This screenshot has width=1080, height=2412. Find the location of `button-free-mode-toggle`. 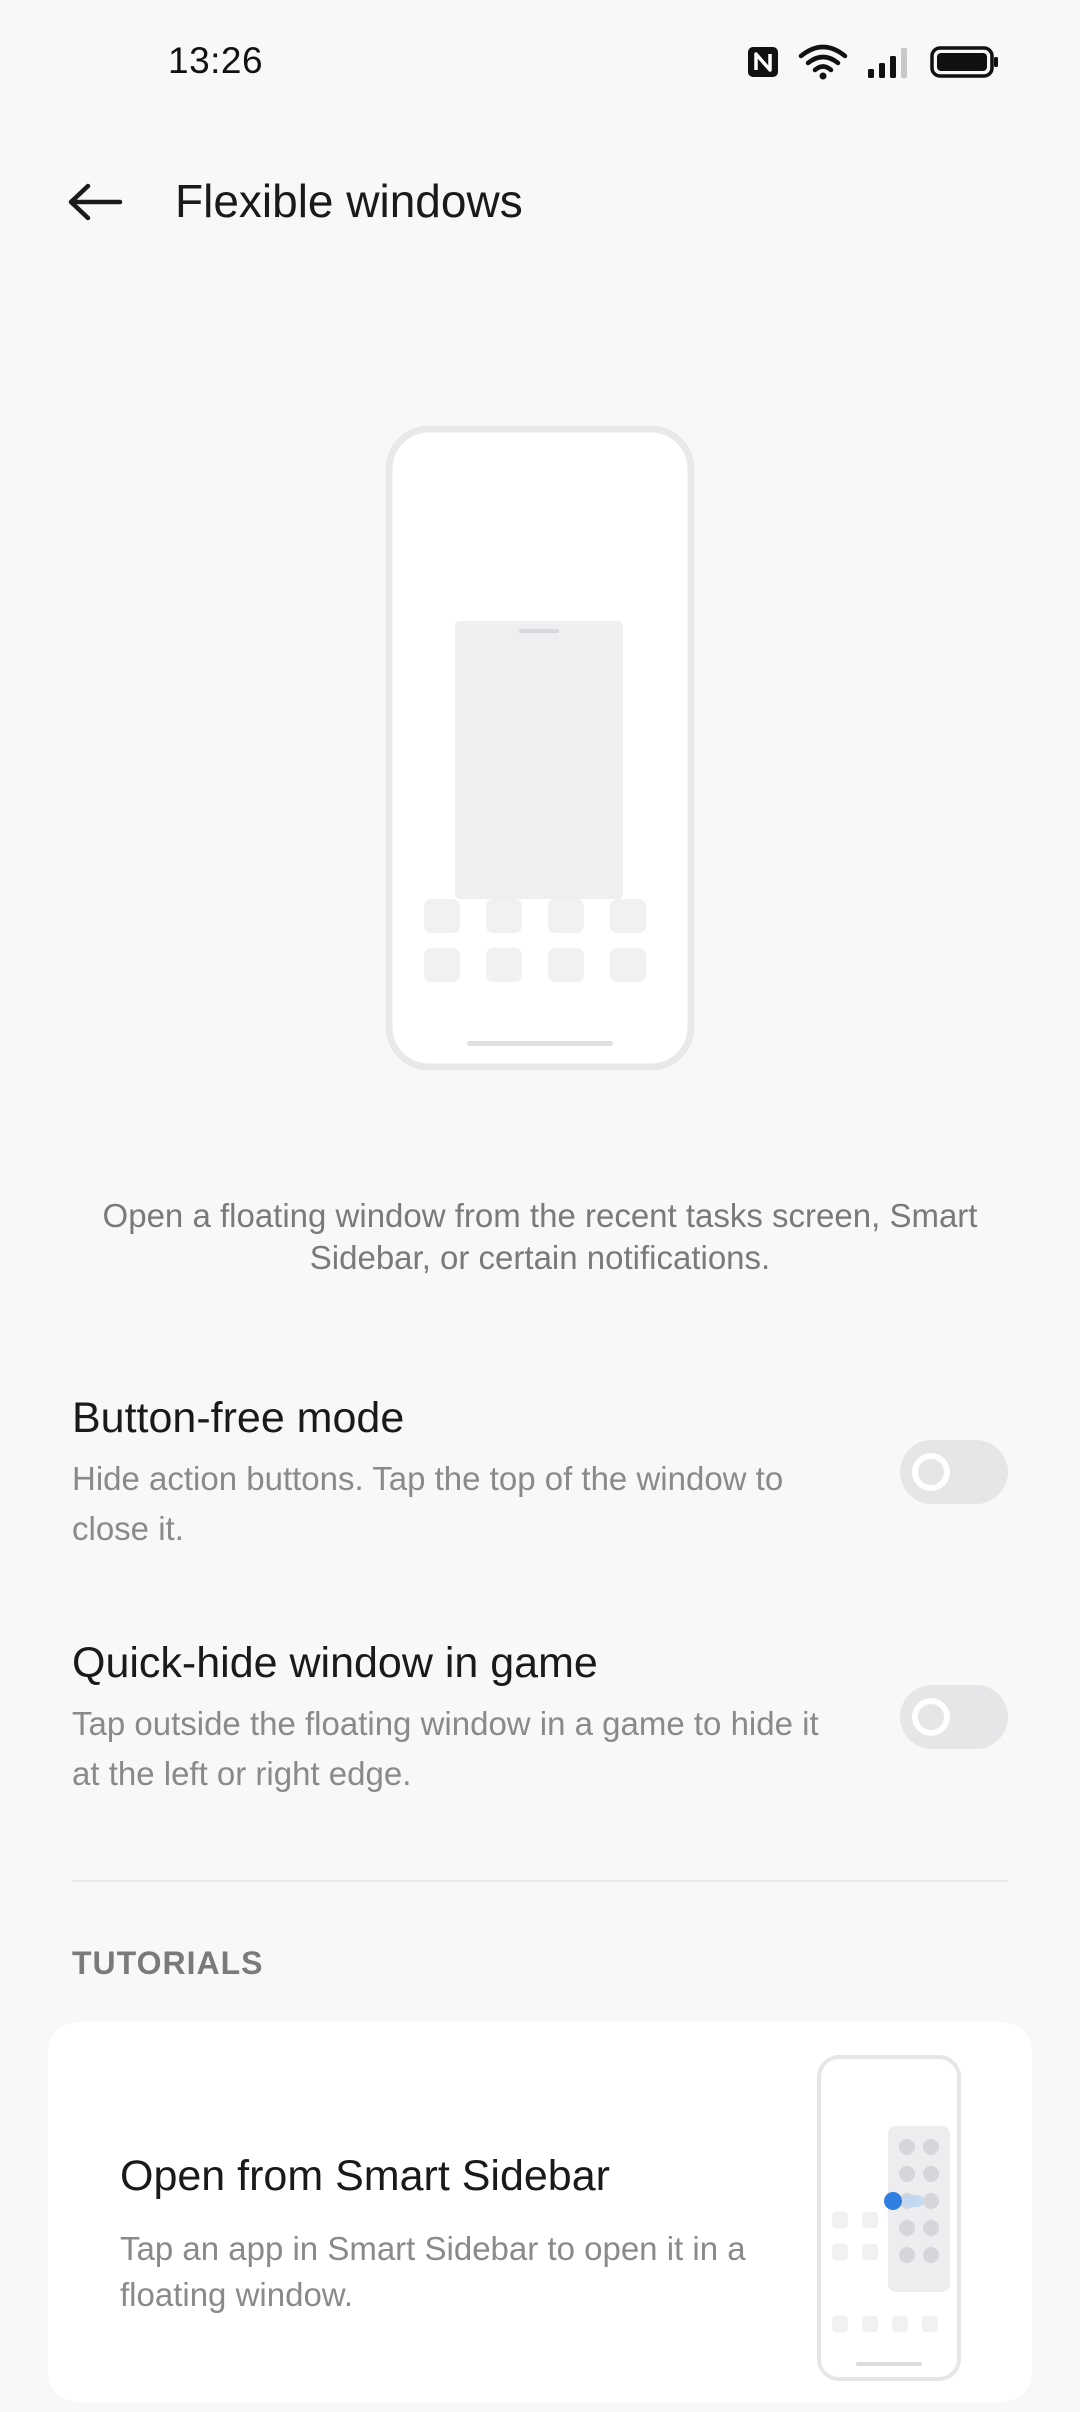

button-free-mode-toggle is located at coordinates (954, 1472).